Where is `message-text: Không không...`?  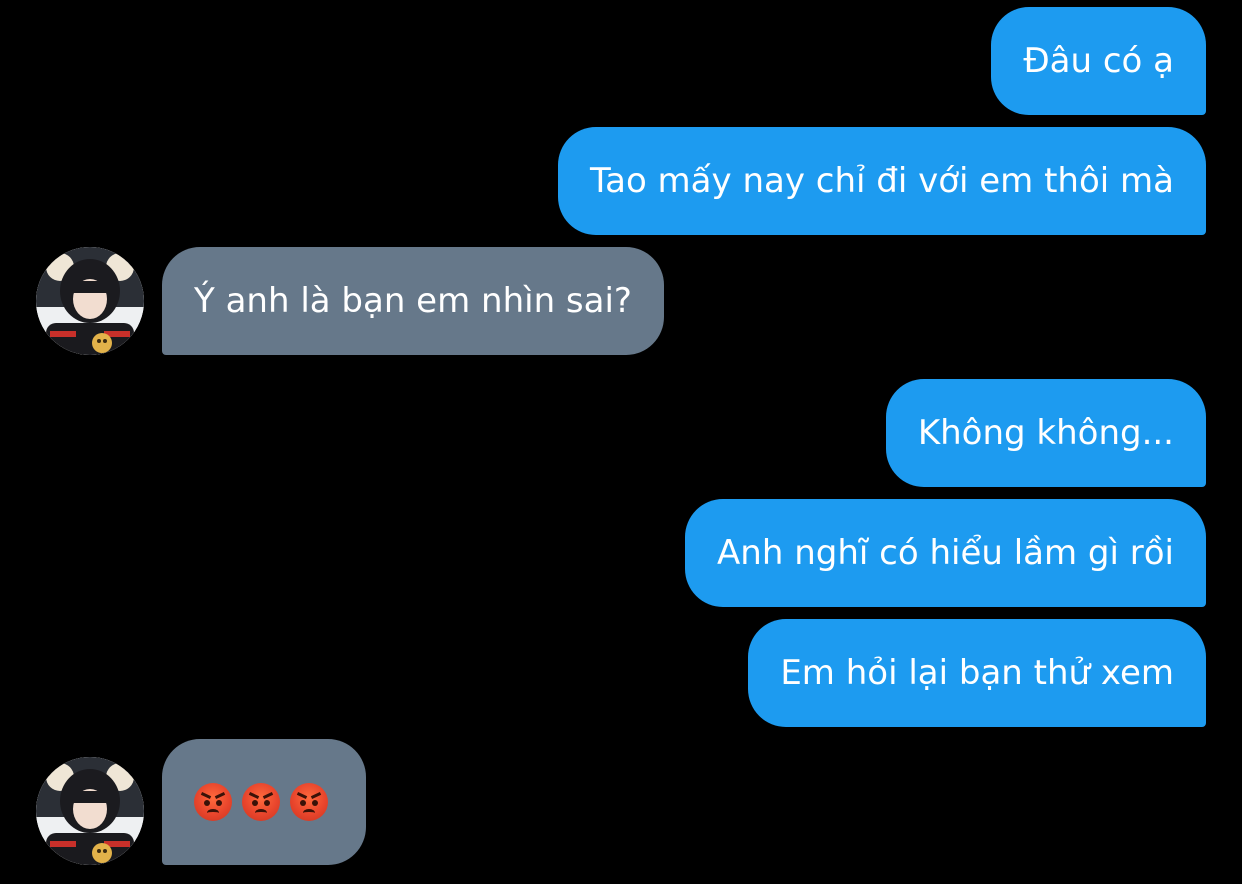
message-text: Không không... is located at coordinates (1045, 433).